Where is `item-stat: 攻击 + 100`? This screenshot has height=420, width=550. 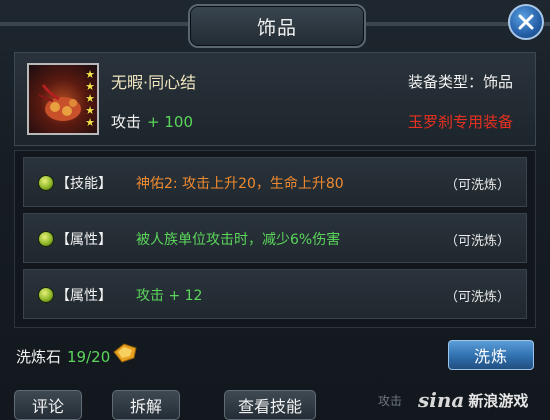
item-stat: 攻击 + 100 is located at coordinates (152, 121).